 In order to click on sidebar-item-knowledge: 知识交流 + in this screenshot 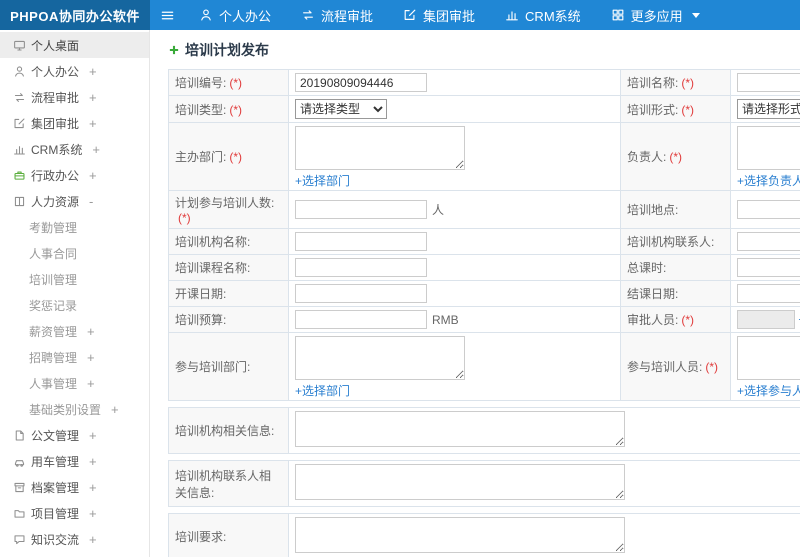, I will do `click(74, 539)`.